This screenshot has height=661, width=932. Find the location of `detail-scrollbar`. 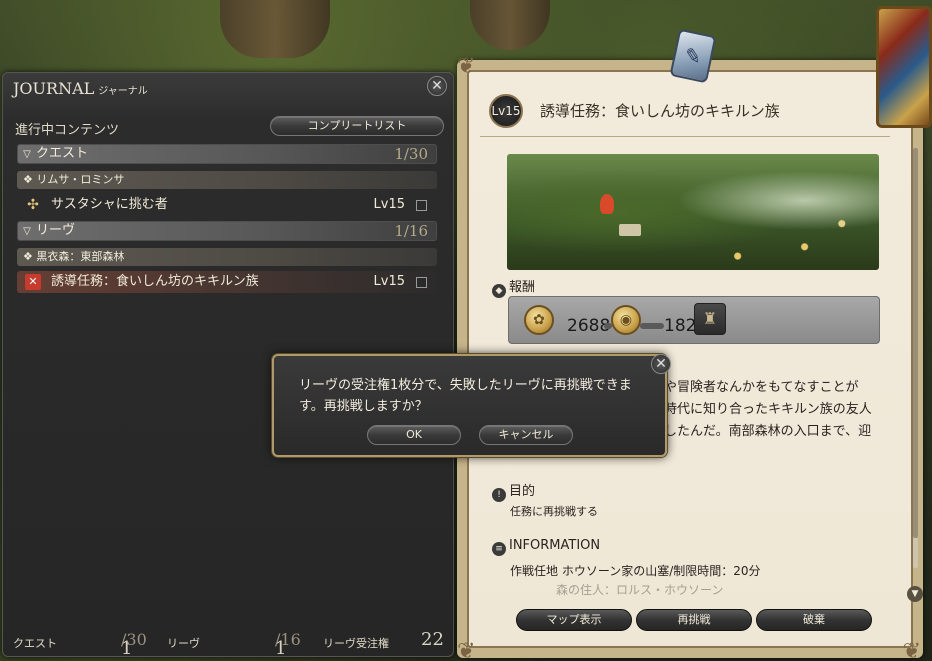

detail-scrollbar is located at coordinates (915, 358).